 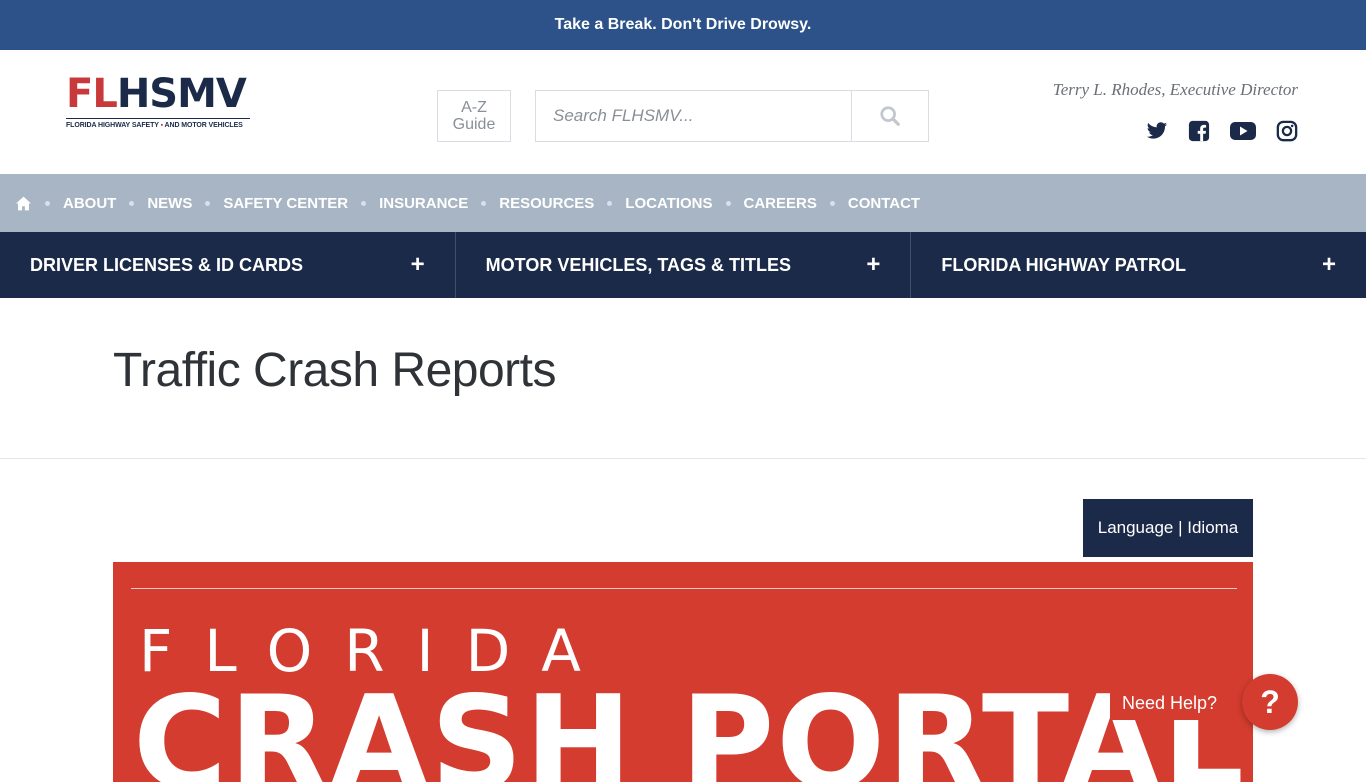 What do you see at coordinates (89, 203) in the screenshot?
I see `nav-item-about: ABOUT` at bounding box center [89, 203].